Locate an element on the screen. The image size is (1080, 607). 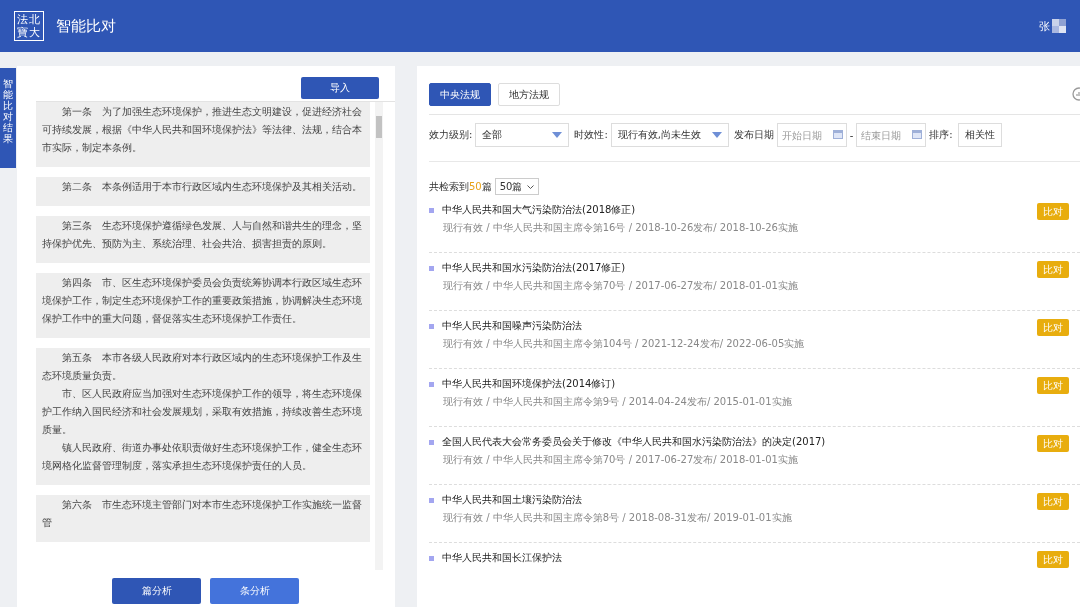
article-text: 第四条 市、区生态环境保护委员会负责统筹协调本行政区域生态环境保护工作，制定生态环境保护工作的重要政策措施，协调解决生态环境保护工作中的重大问题，督促落实生态环境保护工作责任。 is located at coordinates (202, 301).